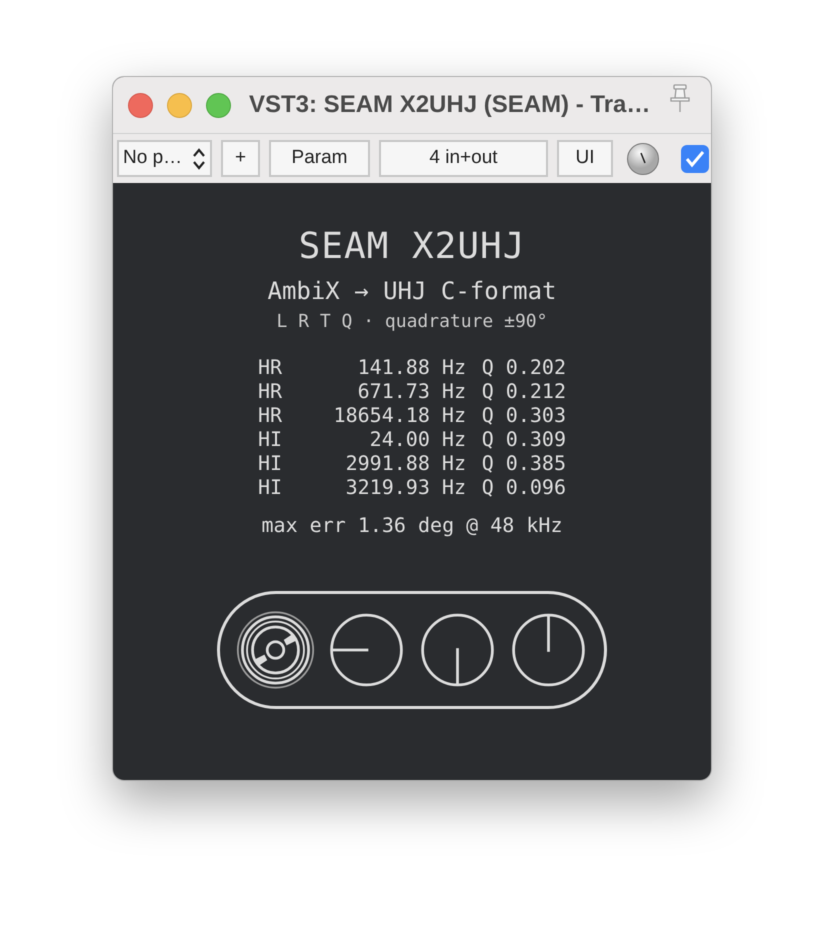  What do you see at coordinates (218, 105) in the screenshot?
I see `zoom-button` at bounding box center [218, 105].